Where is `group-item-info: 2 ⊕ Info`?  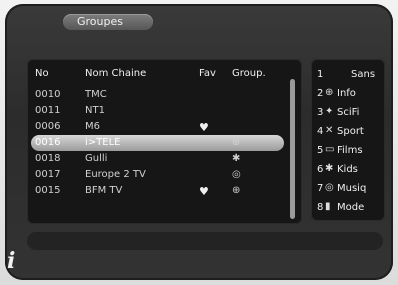 group-item-info: 2 ⊕ Info is located at coordinates (349, 94).